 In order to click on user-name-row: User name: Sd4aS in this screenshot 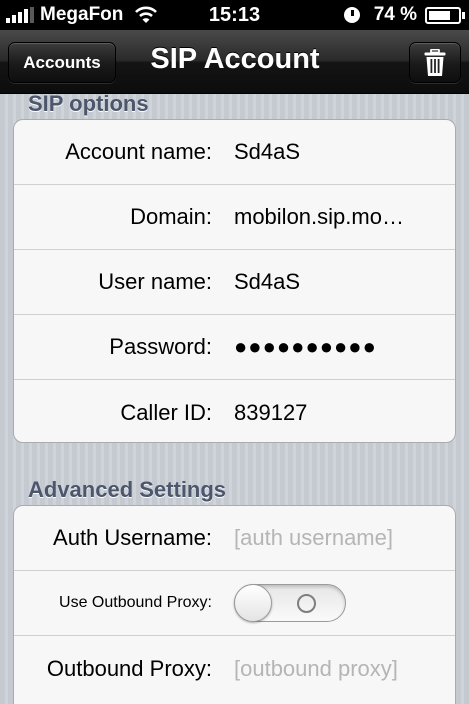, I will do `click(234, 282)`.